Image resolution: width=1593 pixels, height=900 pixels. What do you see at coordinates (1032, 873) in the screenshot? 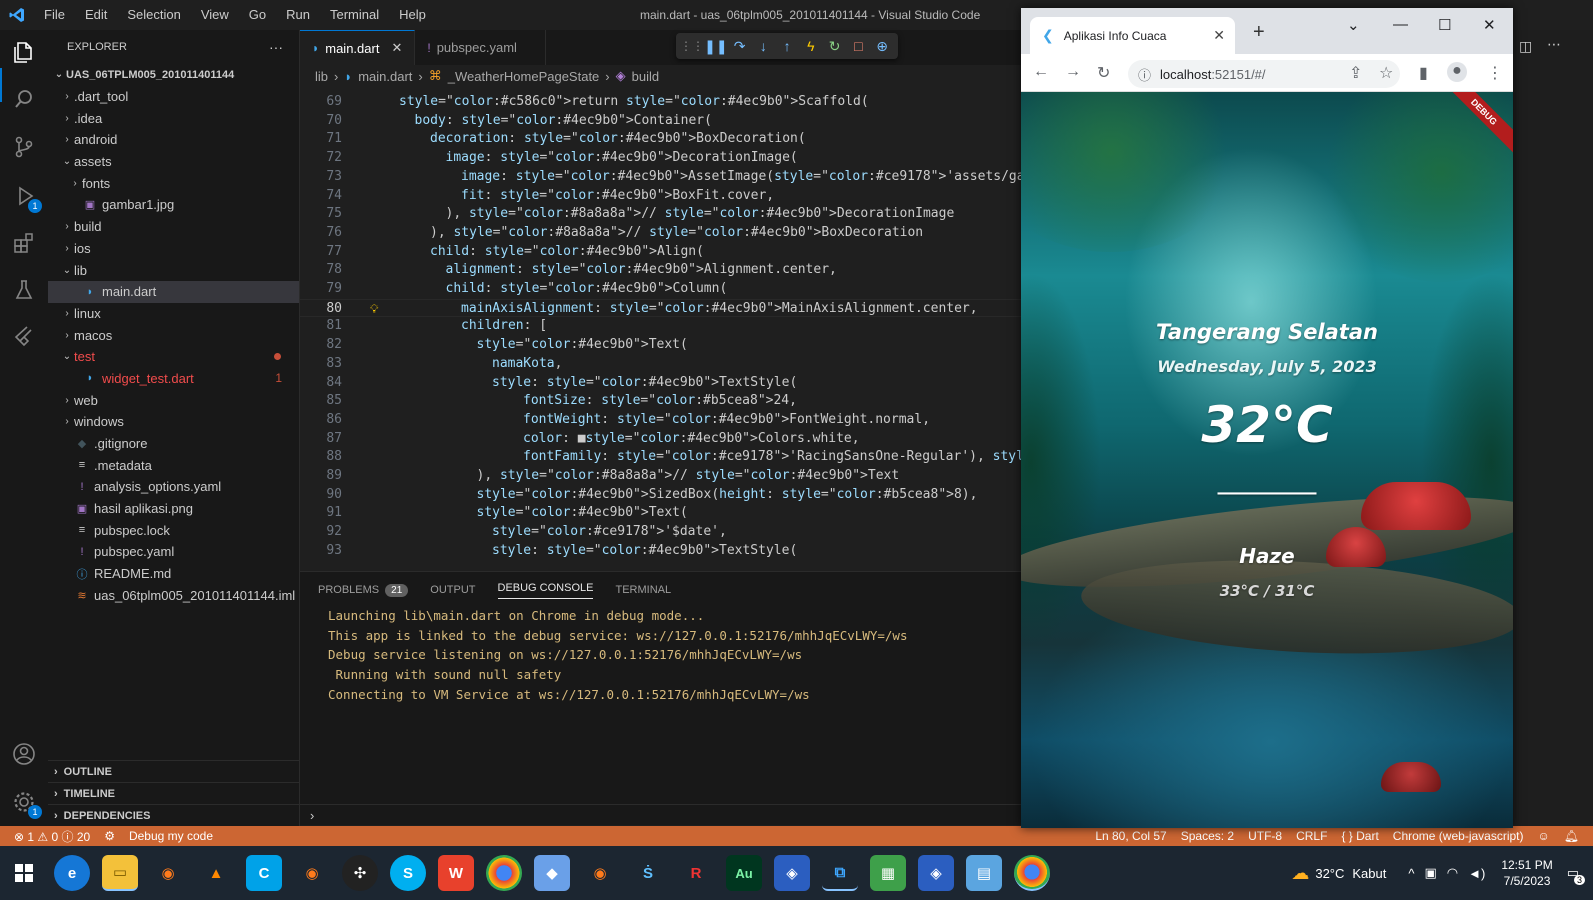
I see `chrome-active-icon` at bounding box center [1032, 873].